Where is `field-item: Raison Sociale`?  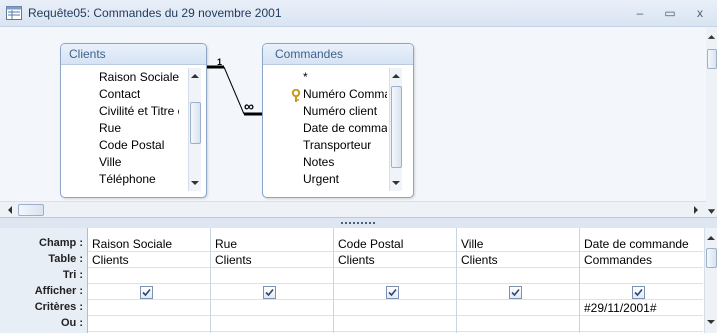 field-item: Raison Sociale is located at coordinates (139, 77).